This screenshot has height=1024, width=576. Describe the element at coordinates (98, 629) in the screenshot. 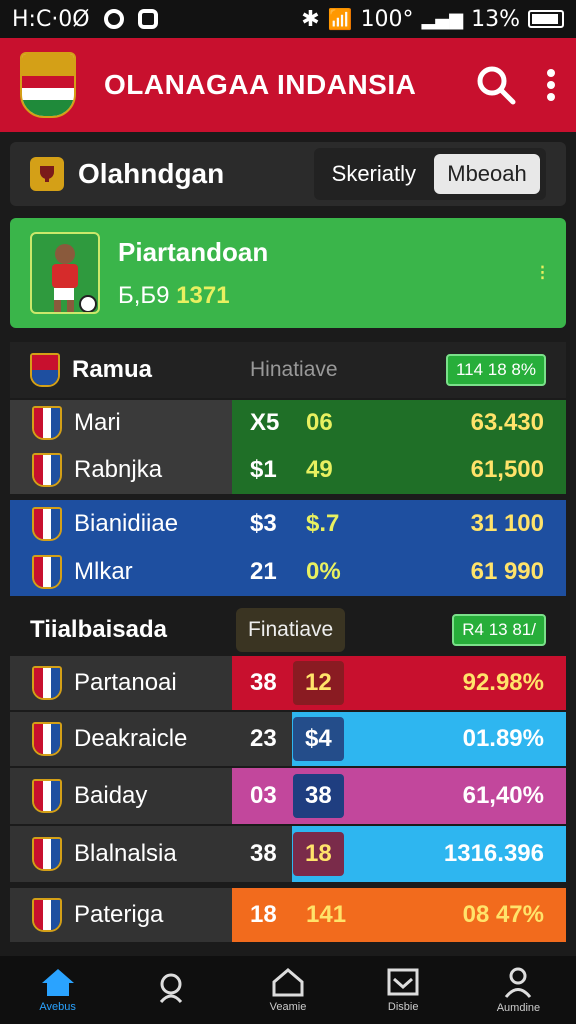

I see `section-title: Tiialbaisada` at that location.